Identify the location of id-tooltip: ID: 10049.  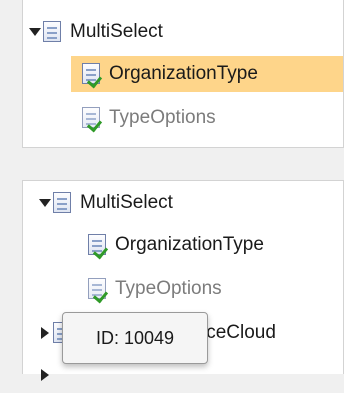
(135, 338).